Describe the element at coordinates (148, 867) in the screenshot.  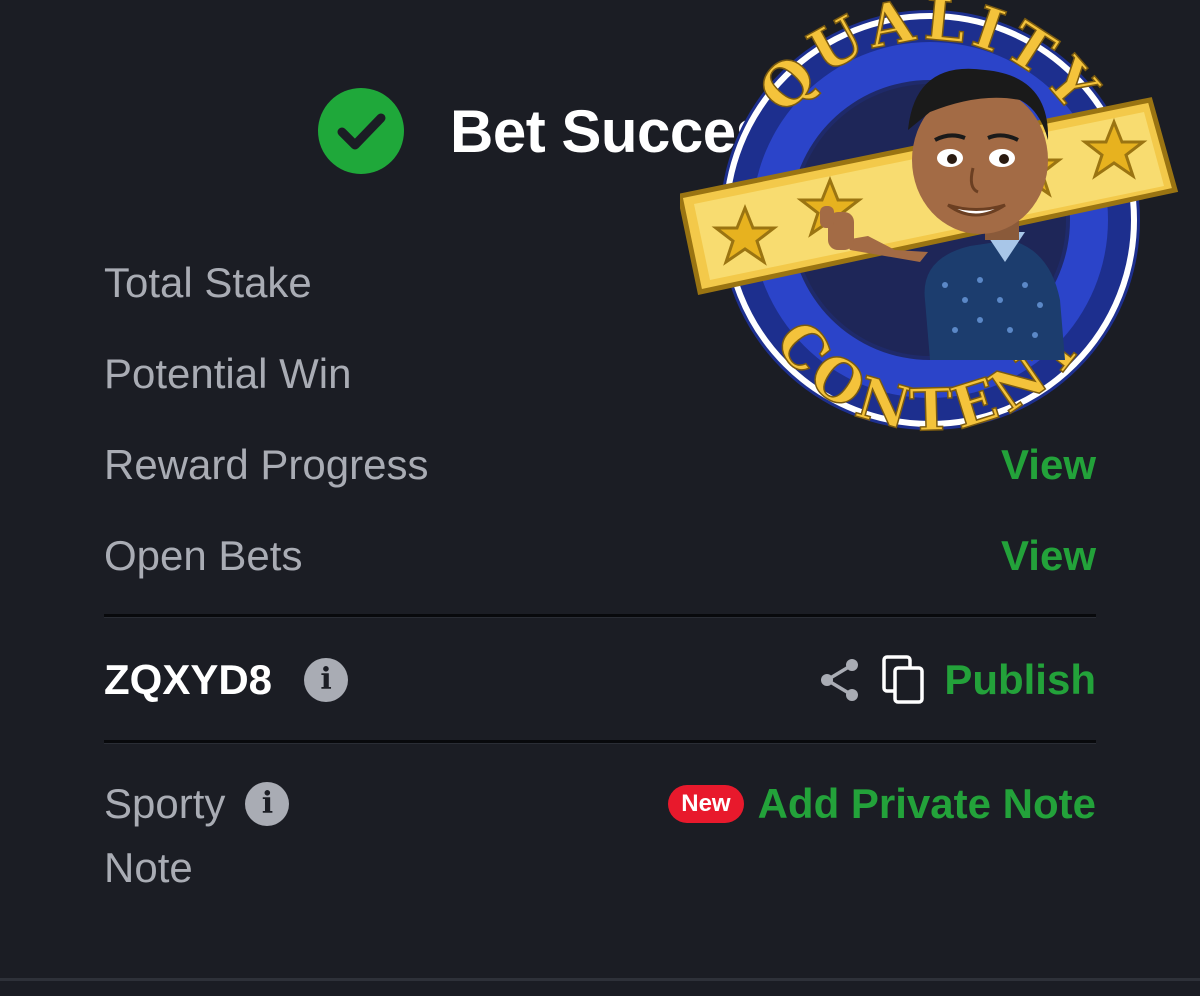
I see `sporty-note-label-line2: Note` at that location.